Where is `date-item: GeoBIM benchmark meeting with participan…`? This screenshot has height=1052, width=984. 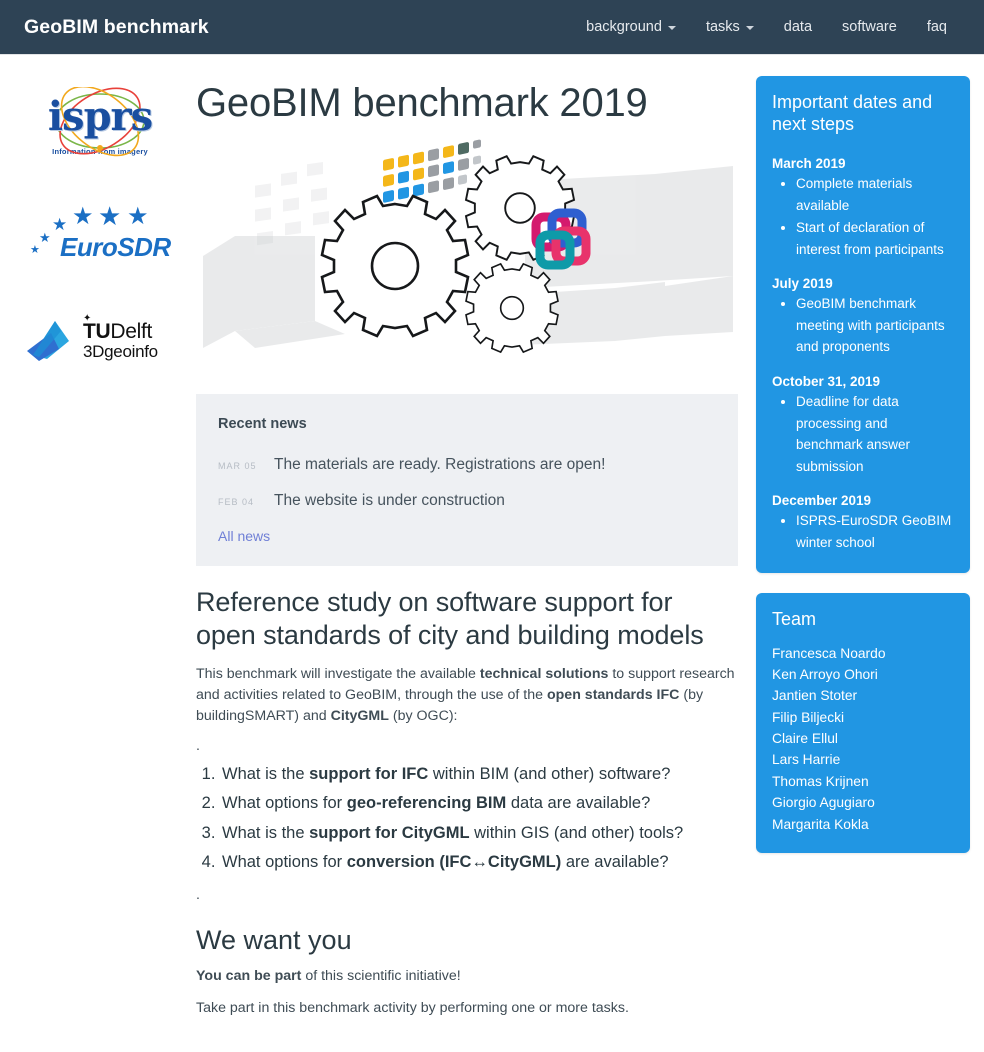
date-item: GeoBIM benchmark meeting with participan… is located at coordinates (875, 325).